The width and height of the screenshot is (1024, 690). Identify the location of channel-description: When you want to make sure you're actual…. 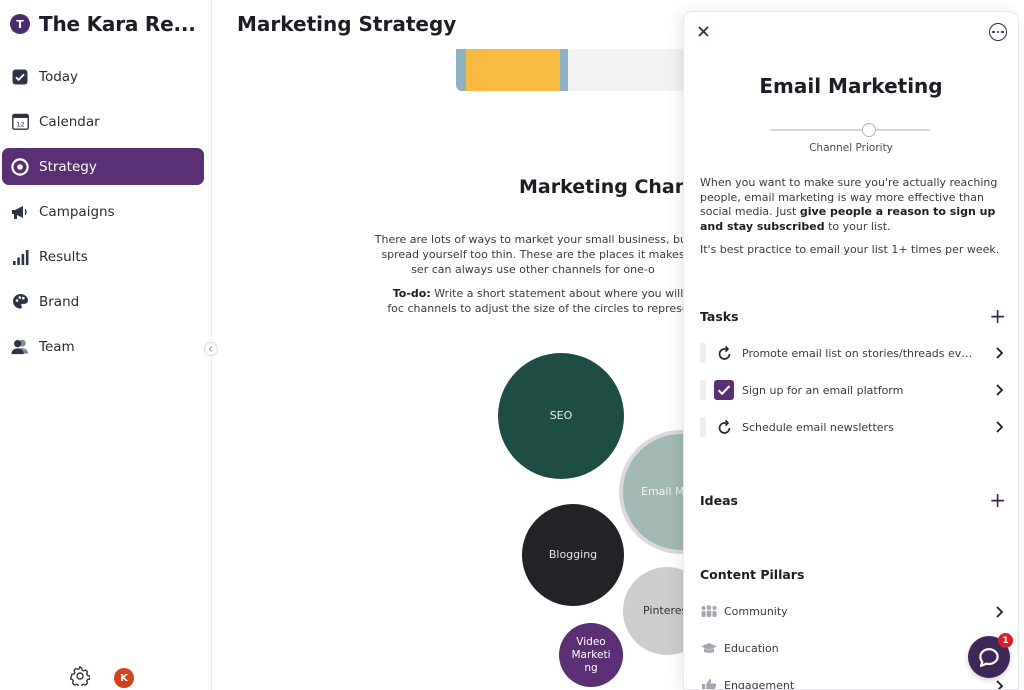
(852, 205).